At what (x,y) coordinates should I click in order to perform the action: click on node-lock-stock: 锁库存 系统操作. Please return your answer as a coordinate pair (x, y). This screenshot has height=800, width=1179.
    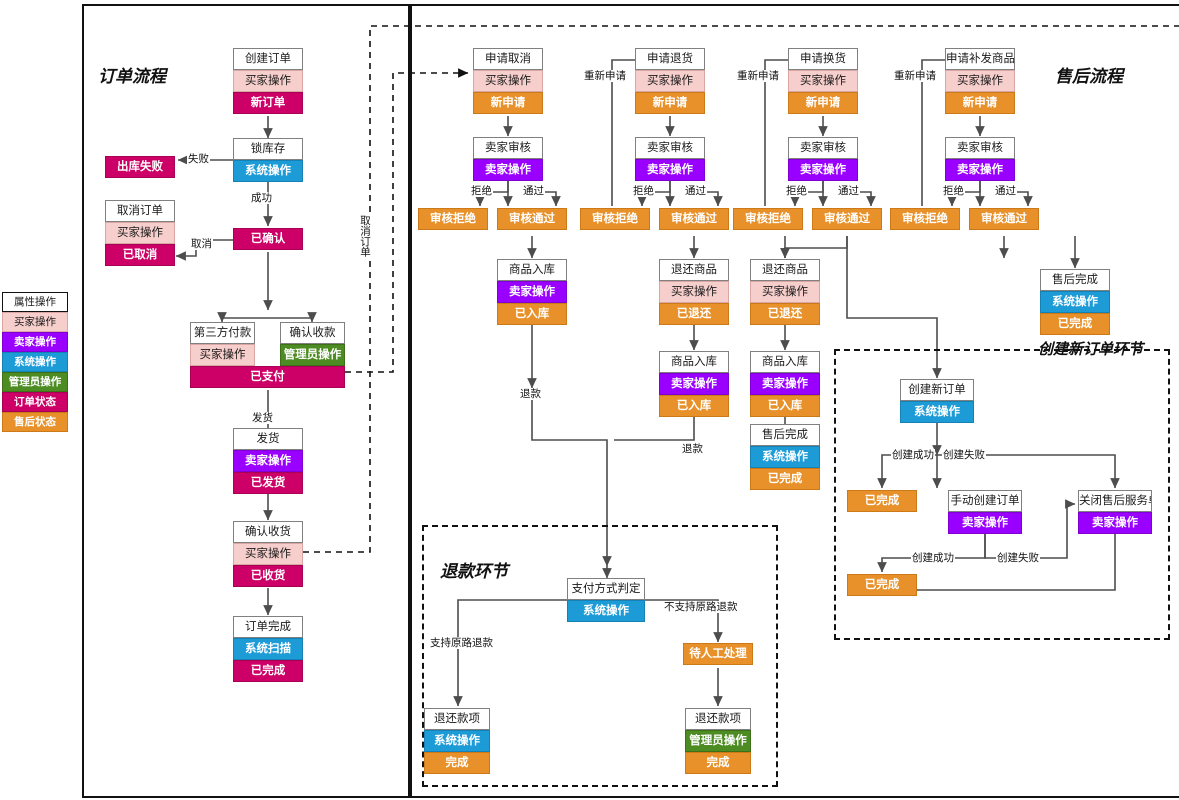
    Looking at the image, I should click on (268, 160).